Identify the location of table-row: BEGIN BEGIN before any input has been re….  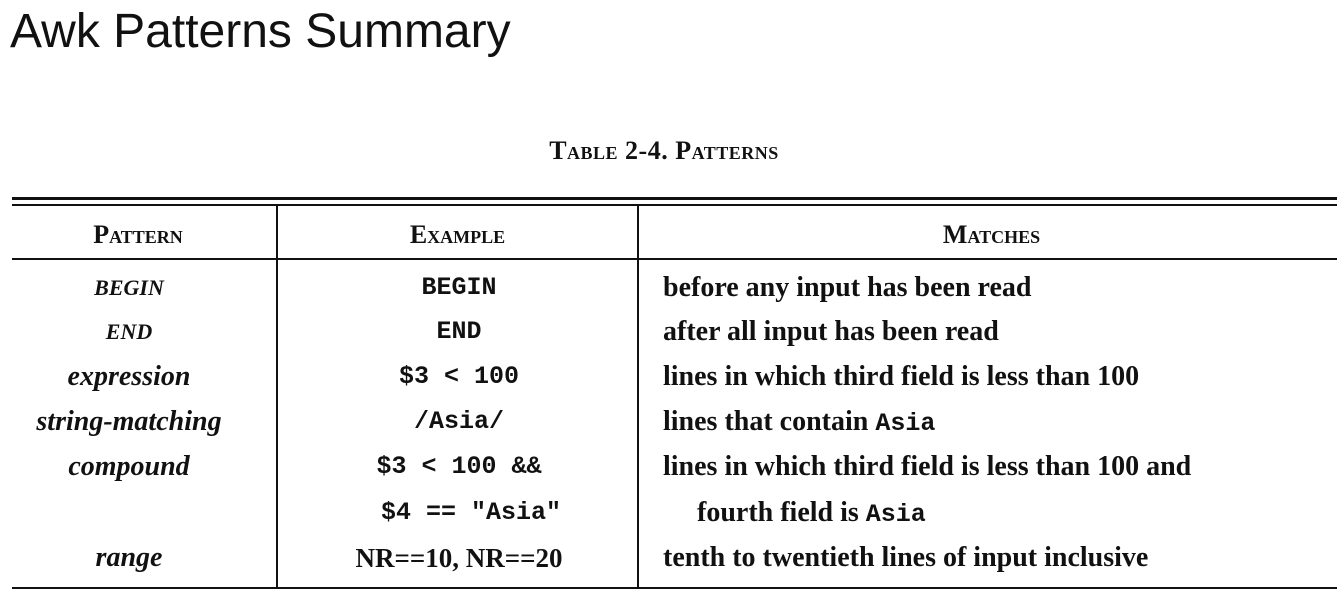
(672, 288).